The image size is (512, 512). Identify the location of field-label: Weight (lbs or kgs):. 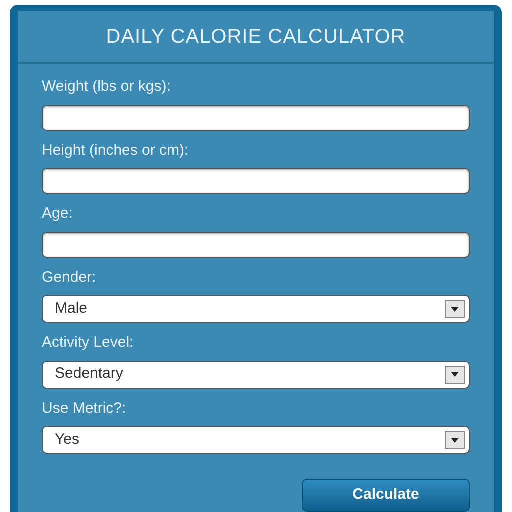
(107, 87).